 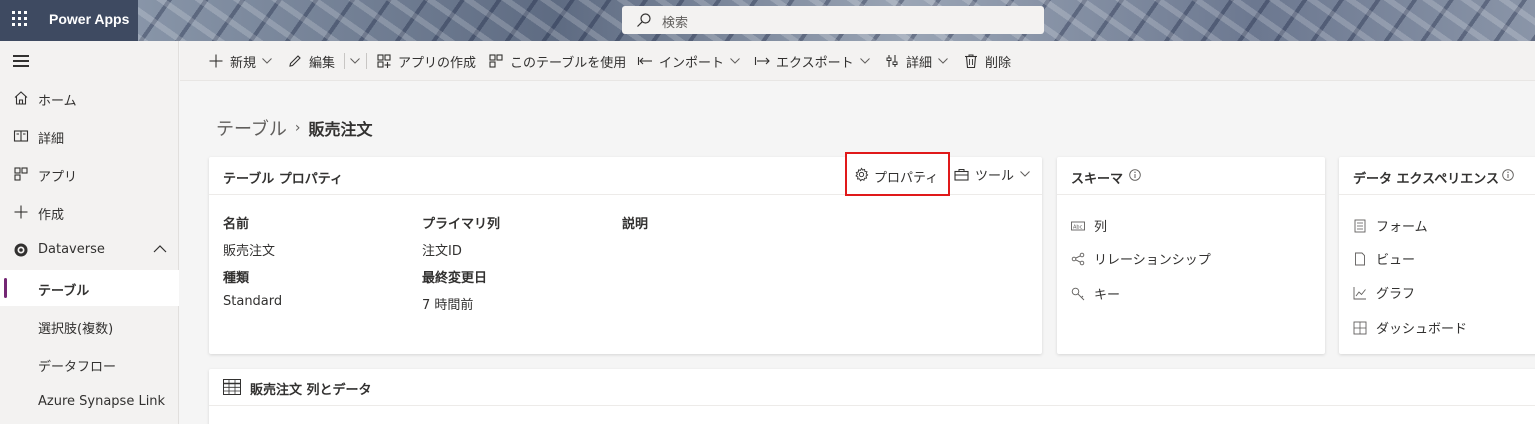 What do you see at coordinates (51, 139) in the screenshot?
I see `sidebar-item-label: 詳細` at bounding box center [51, 139].